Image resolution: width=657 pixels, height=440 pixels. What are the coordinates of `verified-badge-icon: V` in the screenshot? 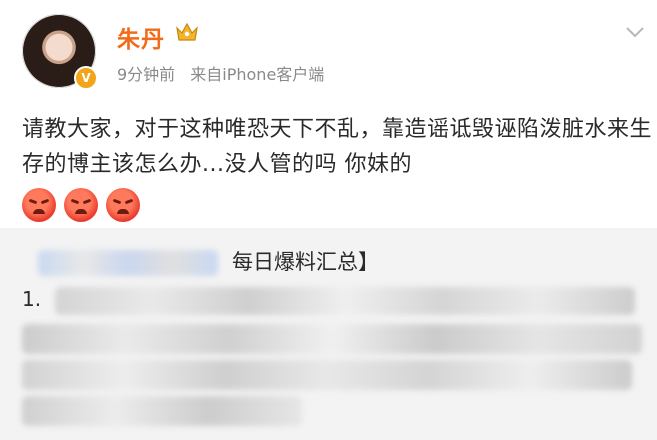 It's located at (86, 78).